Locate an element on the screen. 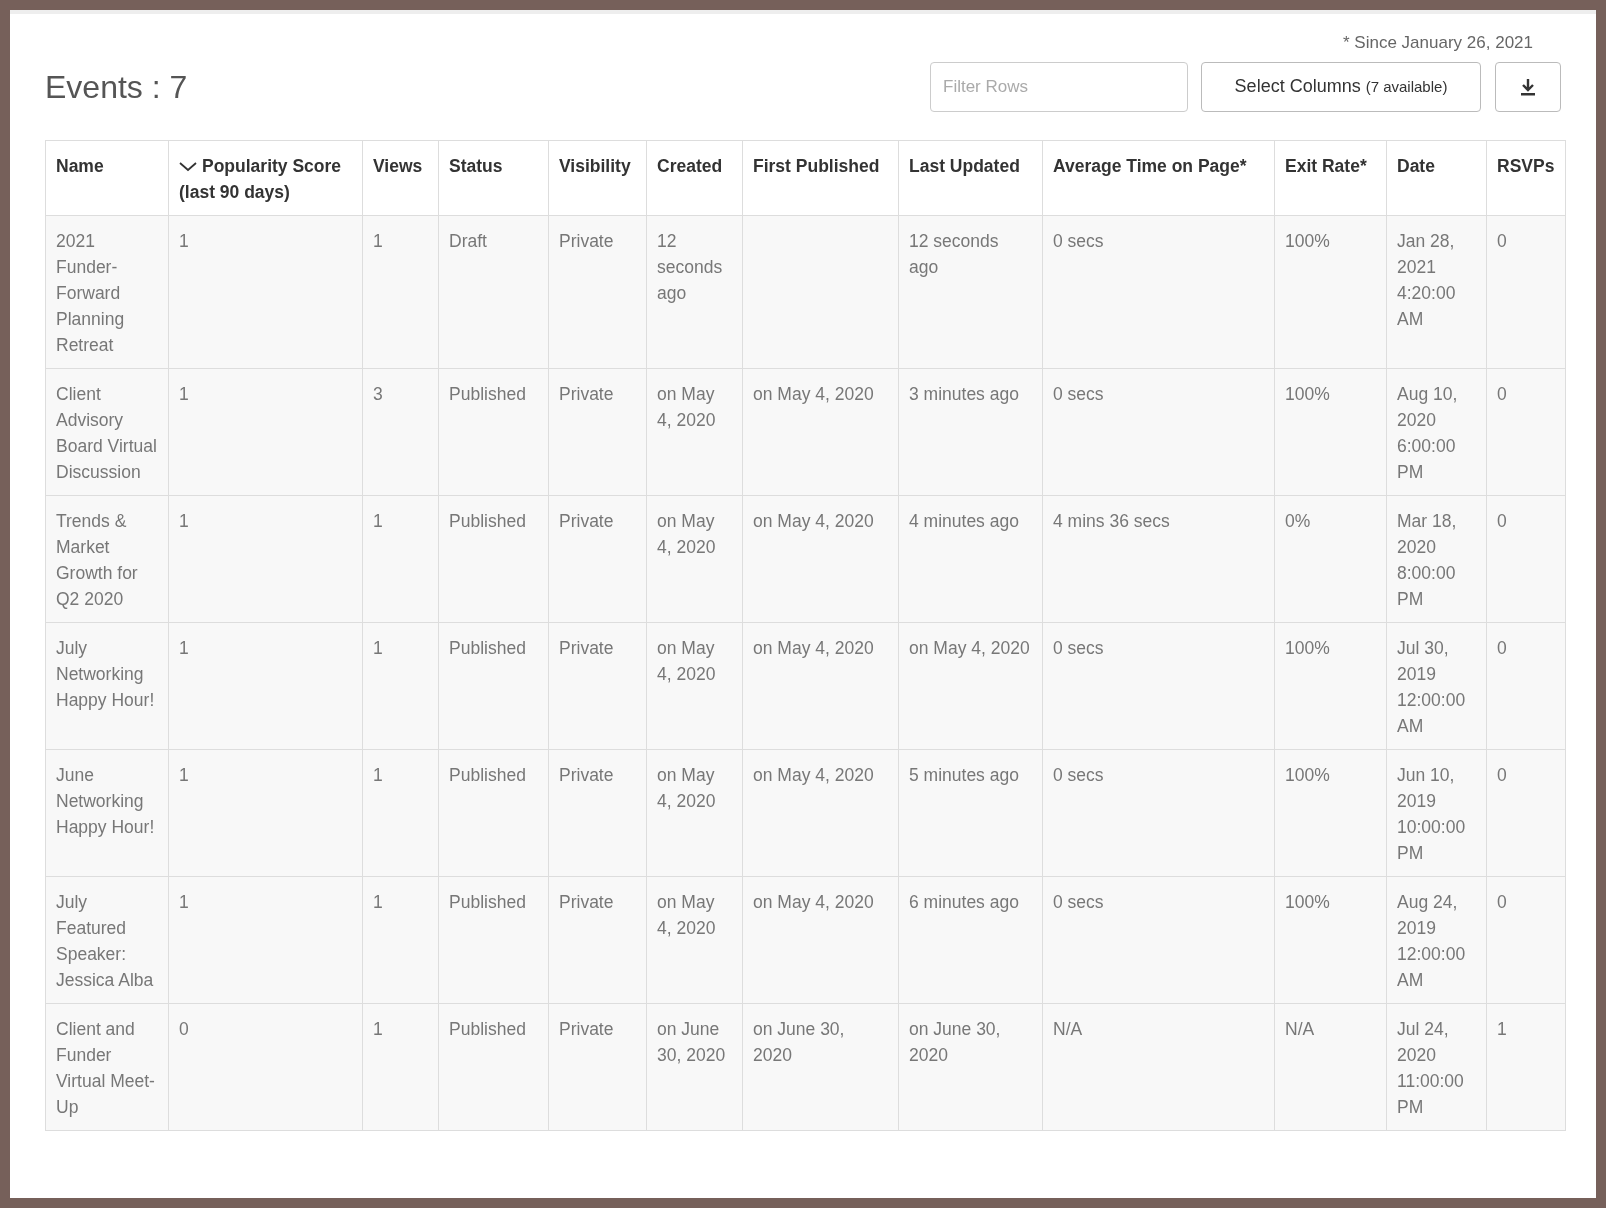  table-cell: 3 is located at coordinates (400, 431).